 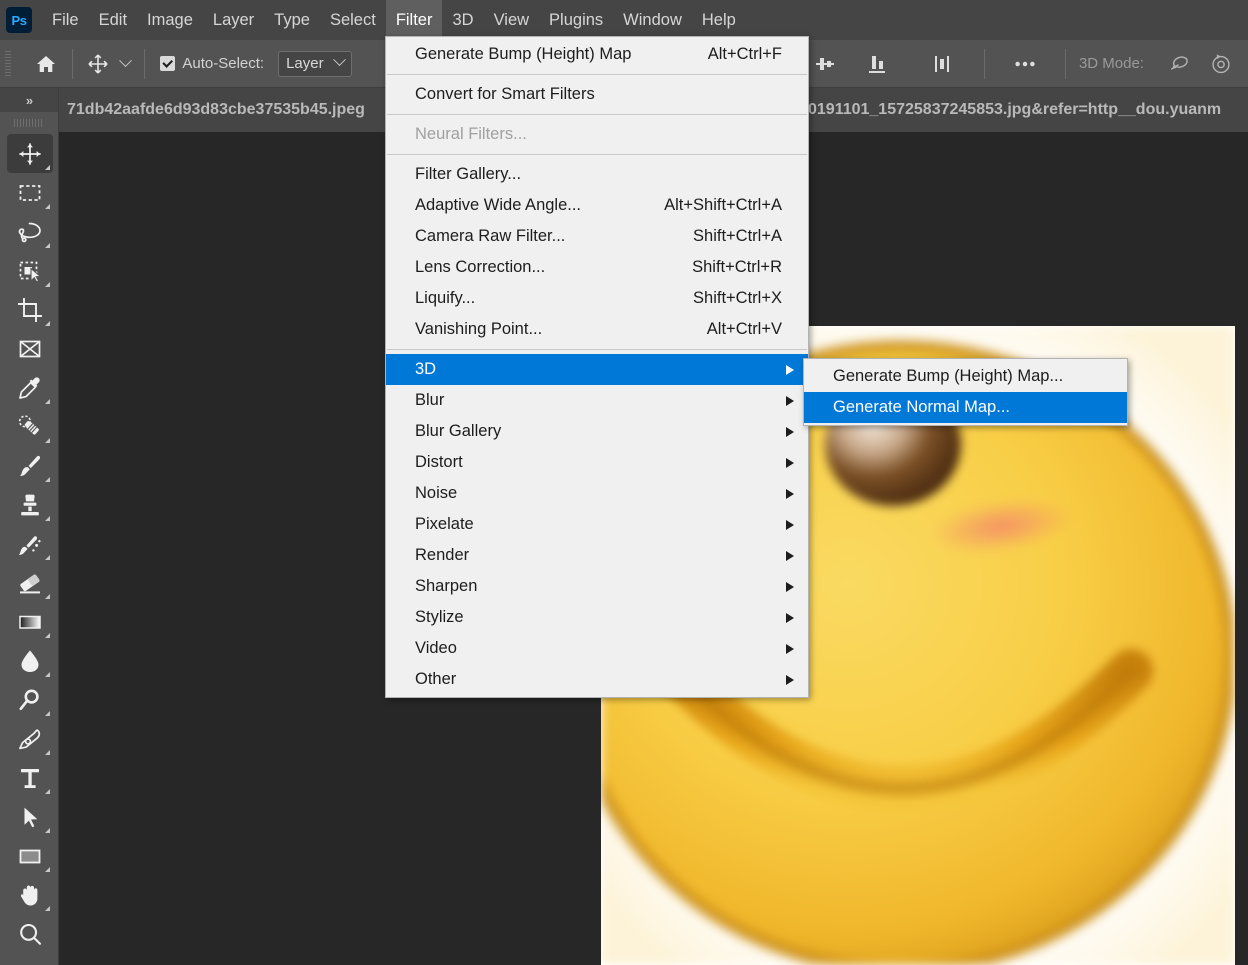 I want to click on 3d-mode-label: 3D Mode:, so click(x=1111, y=63).